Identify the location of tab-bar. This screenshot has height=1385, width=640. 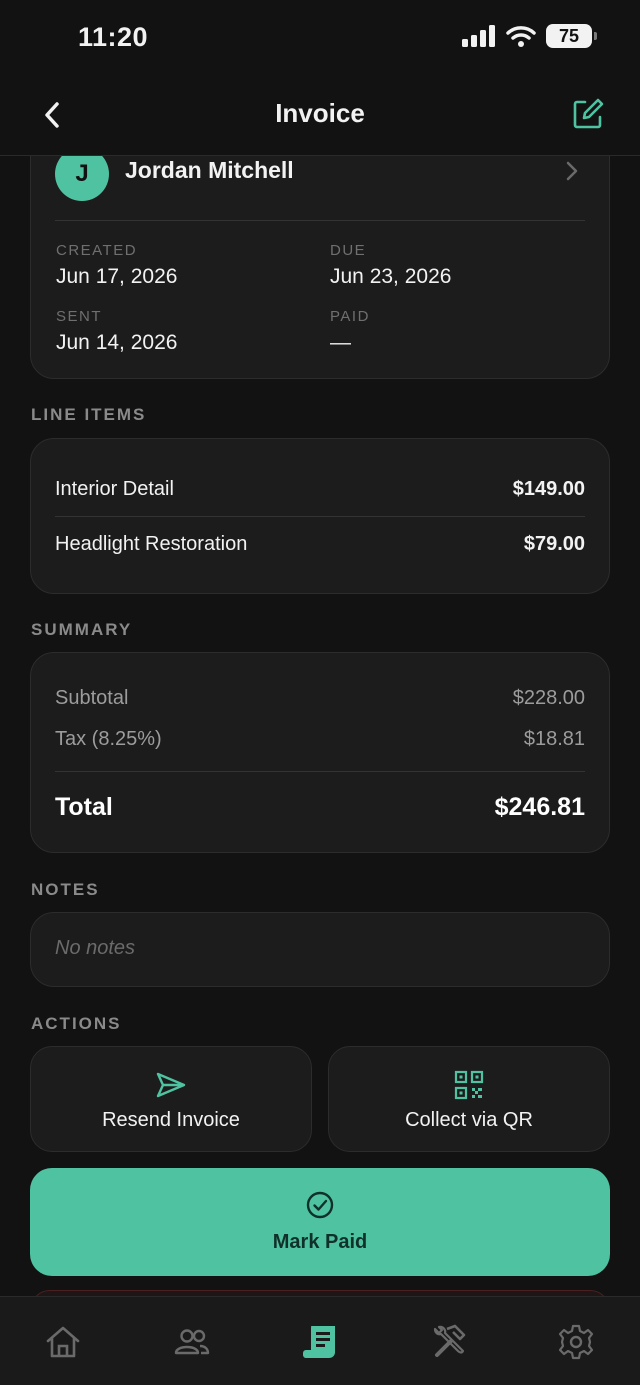
(320, 1340).